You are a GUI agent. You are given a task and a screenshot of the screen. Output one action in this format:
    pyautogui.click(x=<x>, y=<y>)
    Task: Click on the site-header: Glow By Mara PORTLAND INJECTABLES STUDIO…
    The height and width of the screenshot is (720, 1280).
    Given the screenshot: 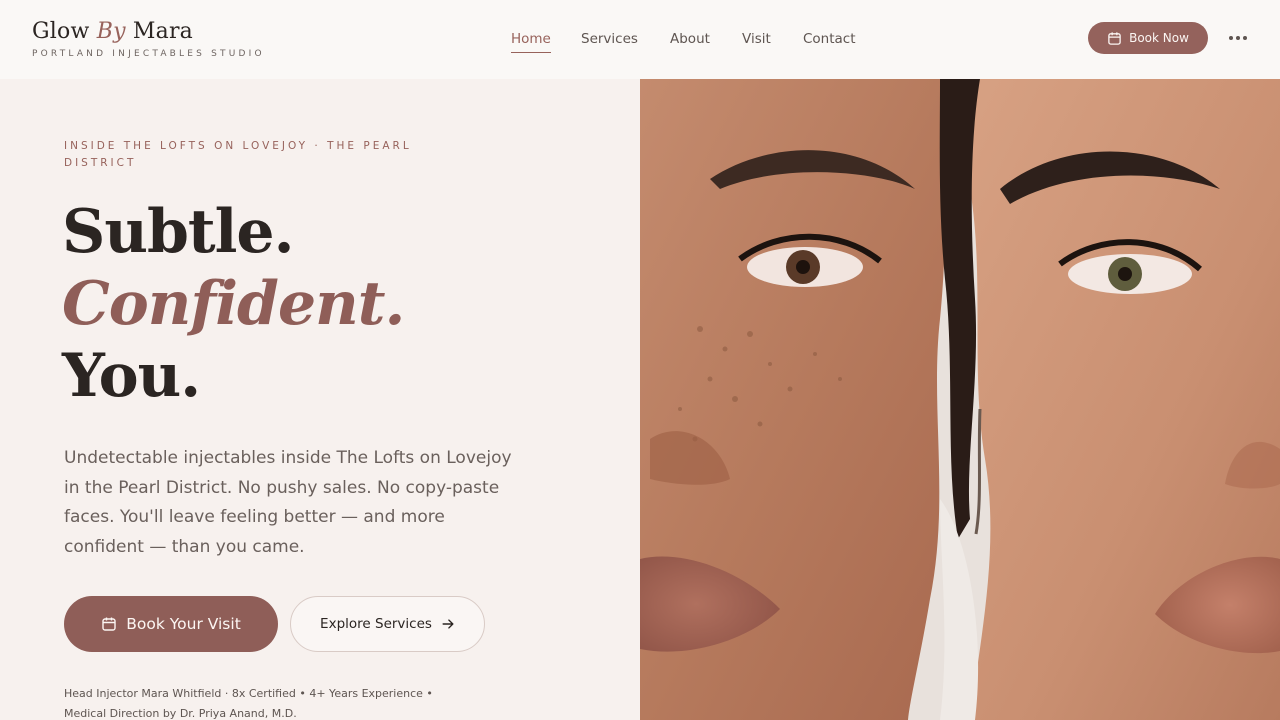 What is the action you would take?
    pyautogui.click(x=640, y=39)
    